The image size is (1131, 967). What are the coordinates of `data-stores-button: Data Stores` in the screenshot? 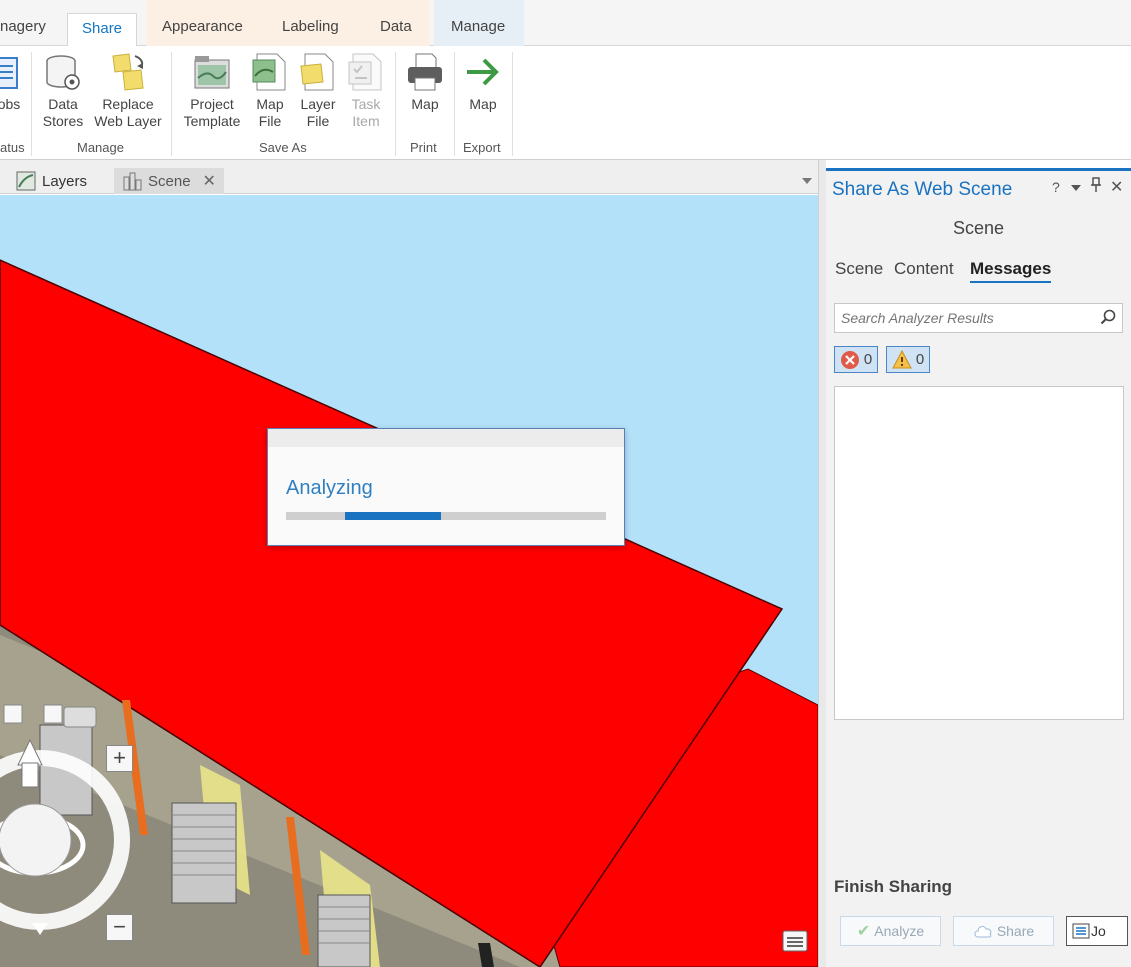 It's located at (63, 91).